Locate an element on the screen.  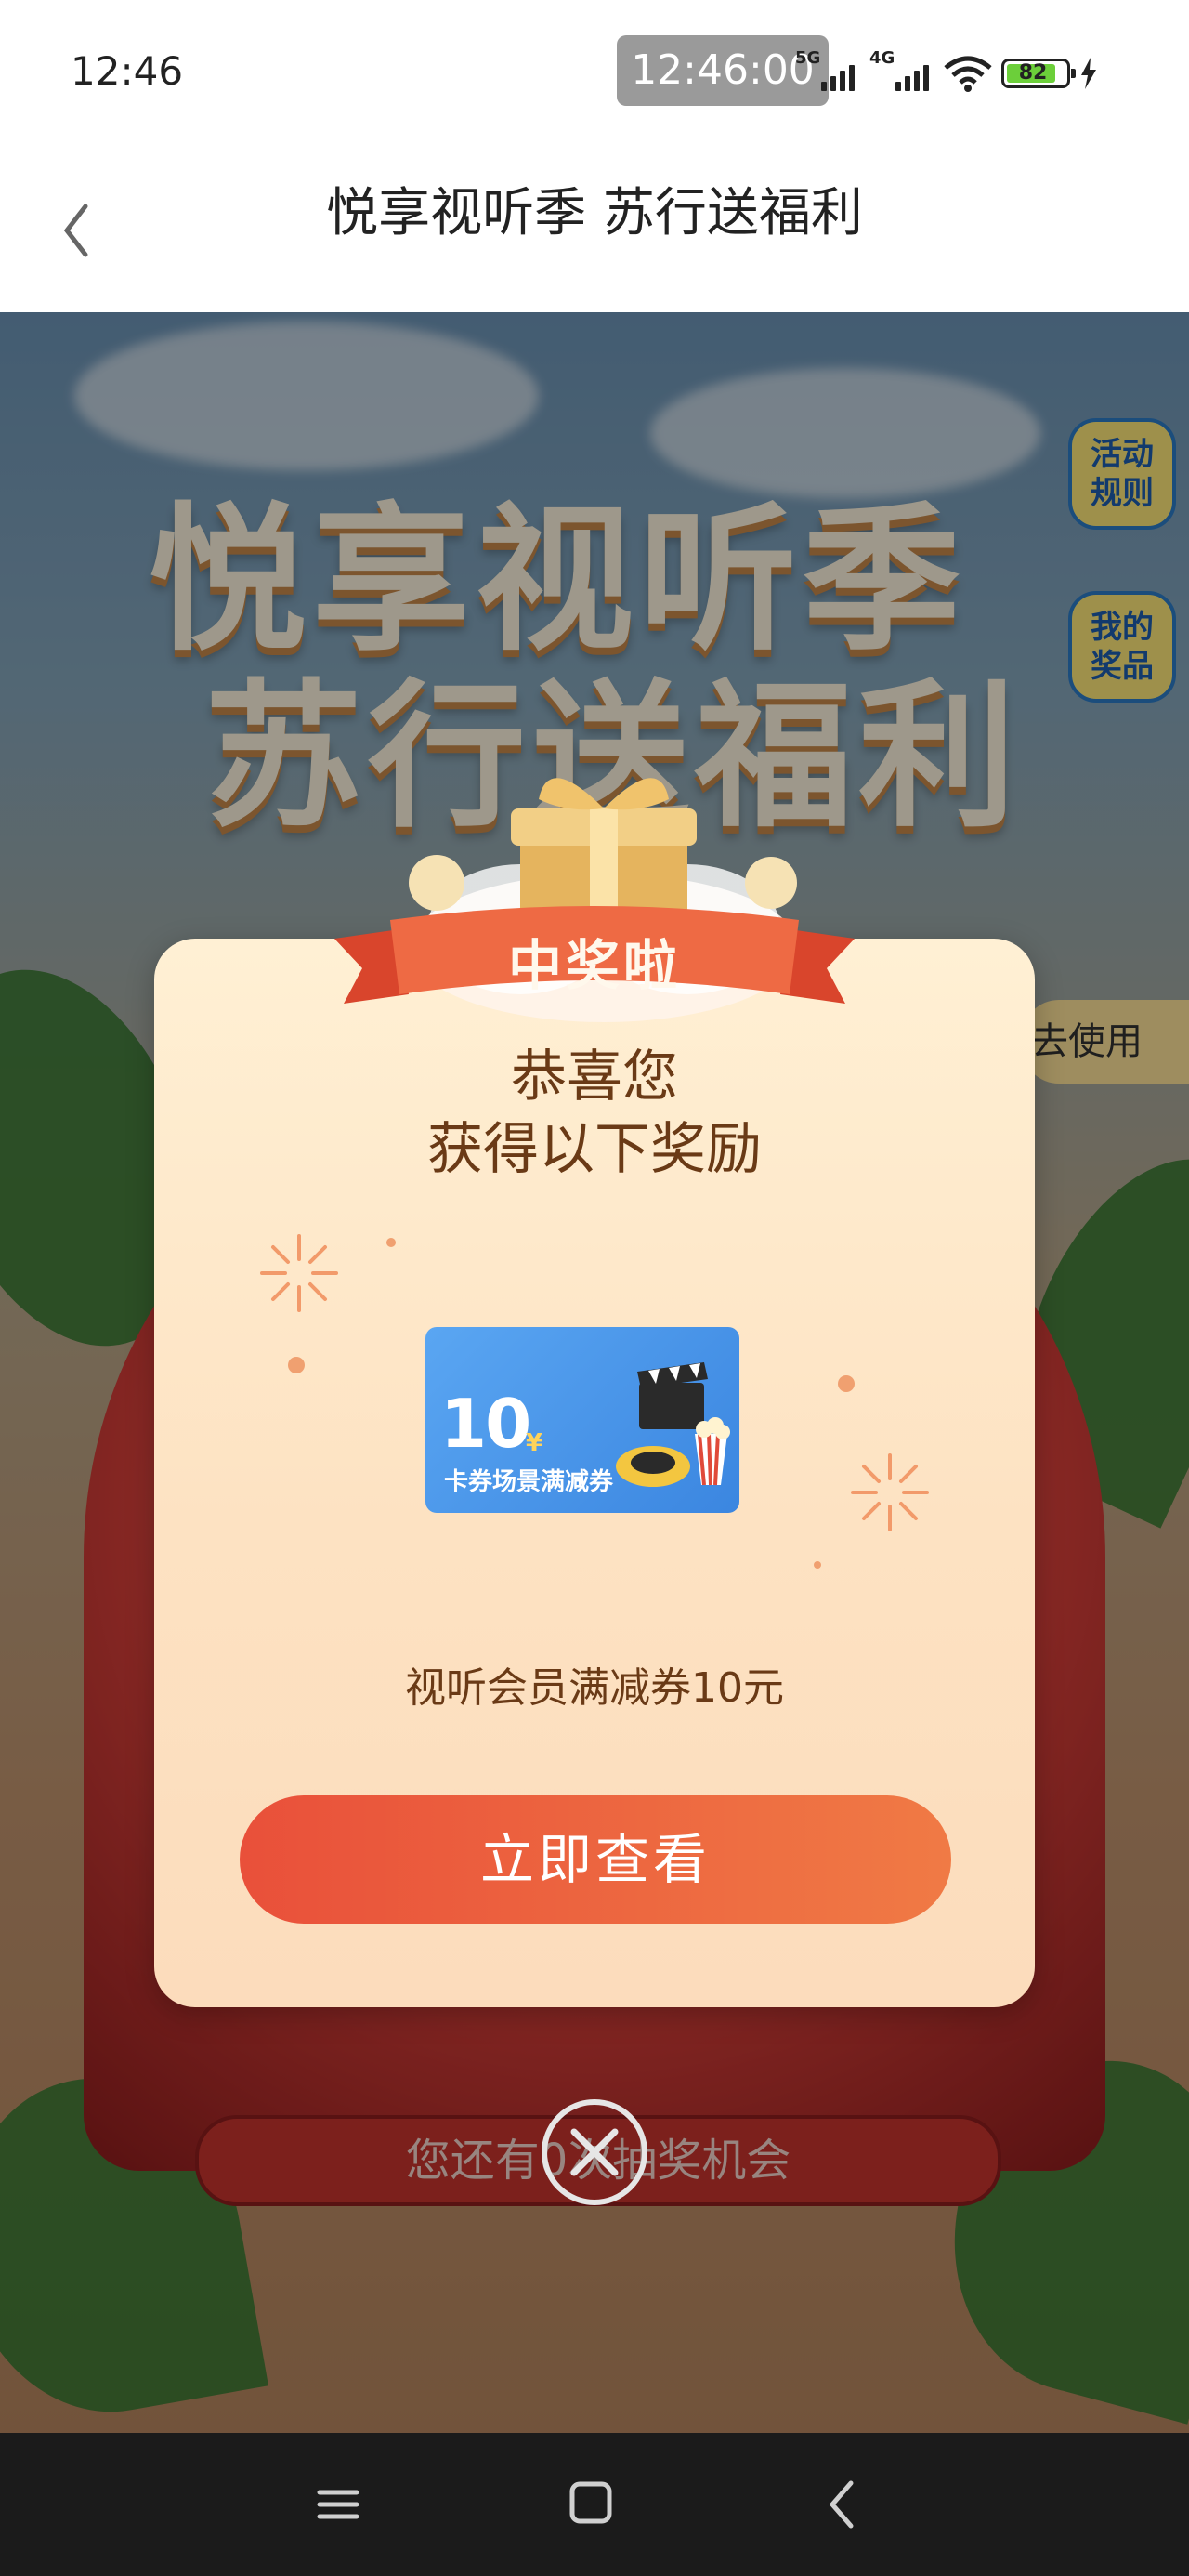
close-circle-icon is located at coordinates (594, 2152).